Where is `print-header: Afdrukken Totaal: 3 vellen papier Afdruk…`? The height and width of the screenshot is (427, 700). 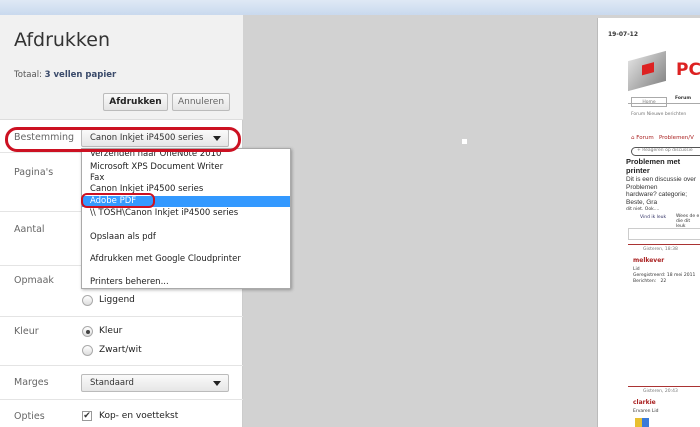
print-header: Afdrukken Totaal: 3 vellen papier Afdruk… is located at coordinates (121, 67).